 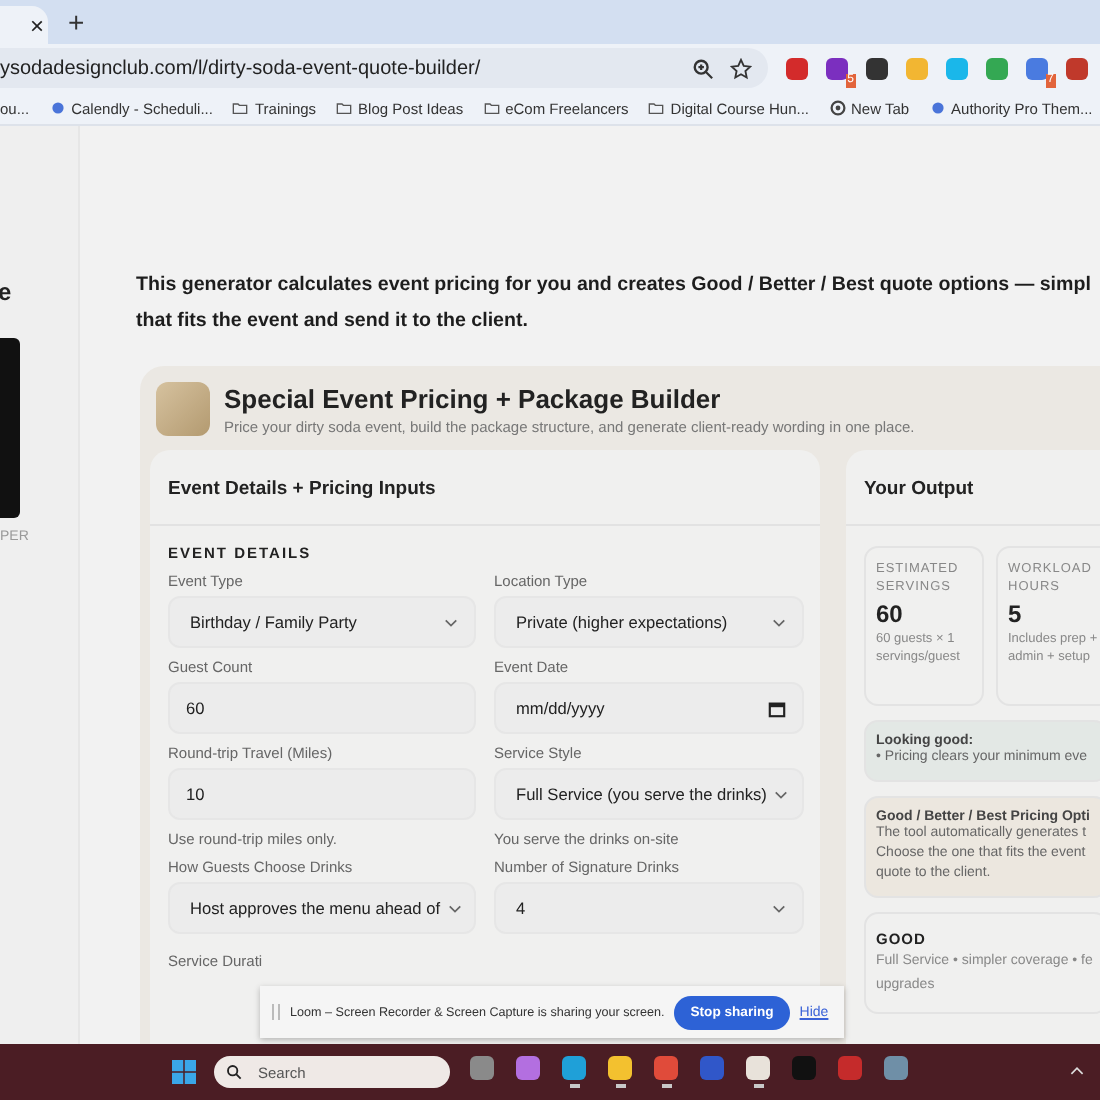 What do you see at coordinates (837, 108) in the screenshot?
I see `circle-icon` at bounding box center [837, 108].